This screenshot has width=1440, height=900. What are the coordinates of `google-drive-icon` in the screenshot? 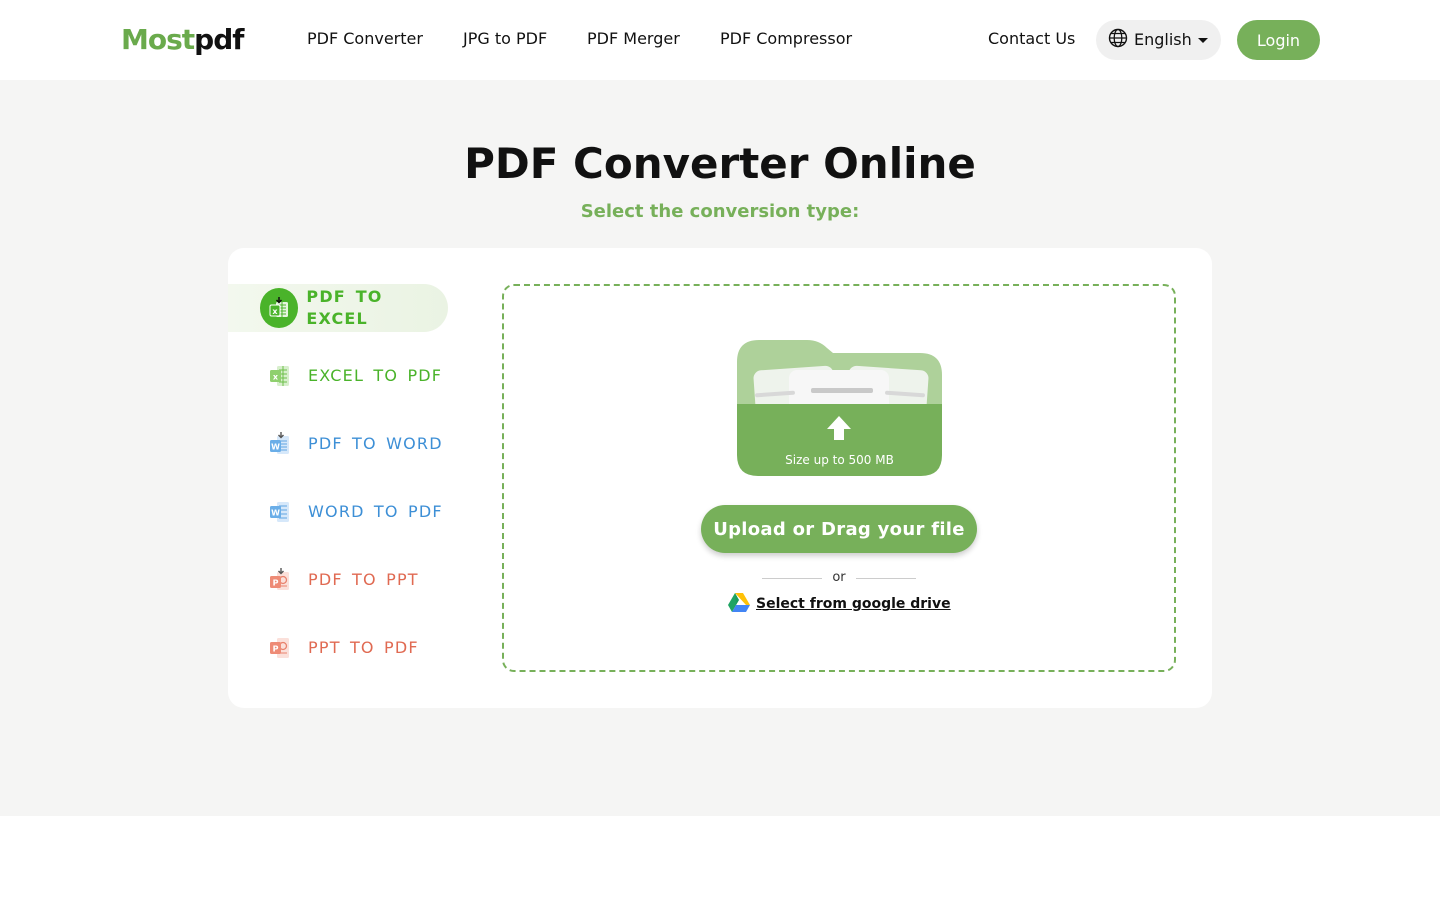 It's located at (739, 604).